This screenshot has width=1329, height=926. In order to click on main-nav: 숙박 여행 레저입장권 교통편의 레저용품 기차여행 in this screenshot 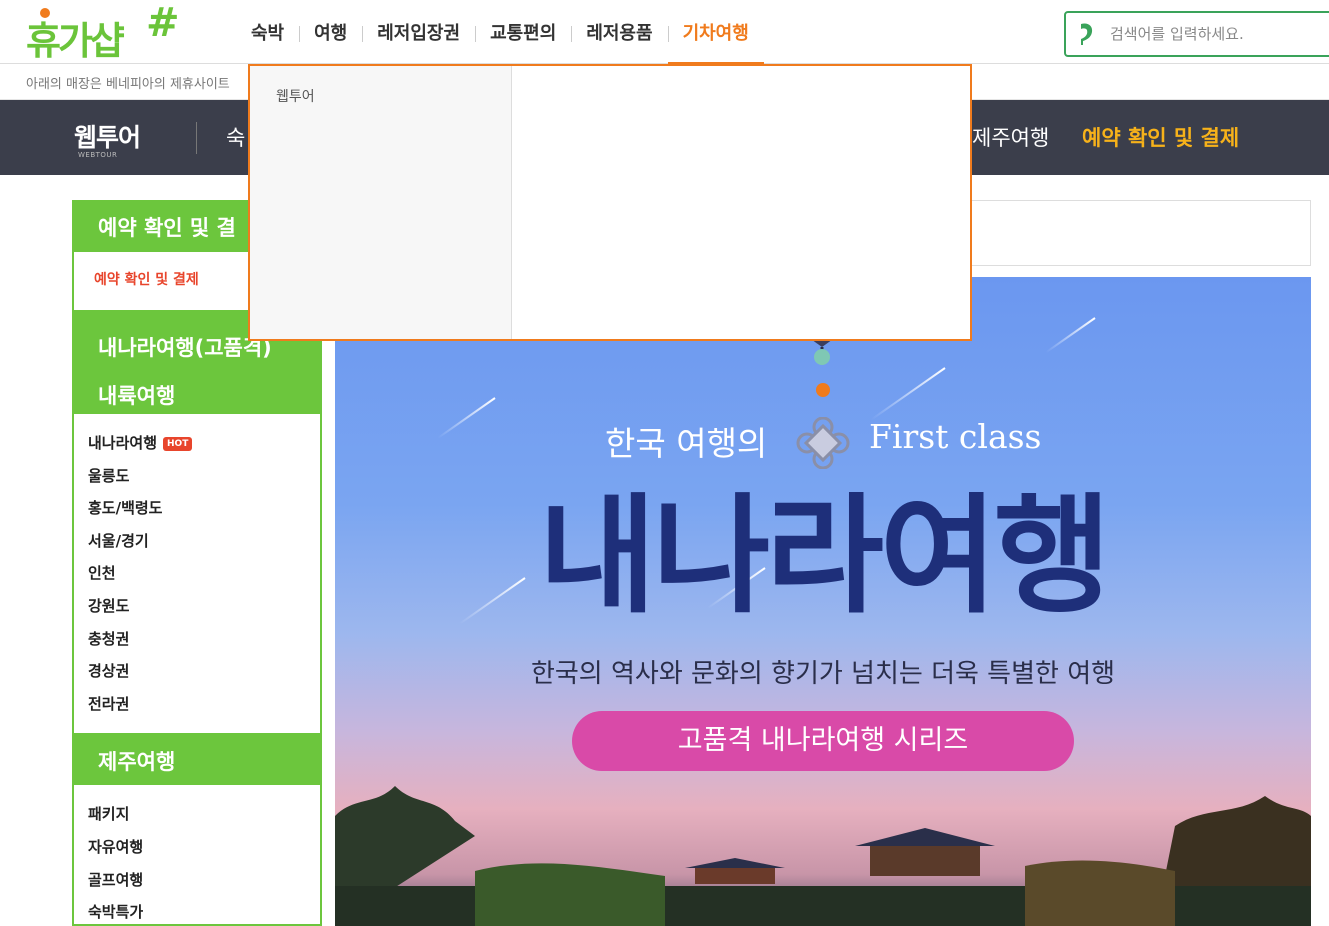, I will do `click(500, 32)`.